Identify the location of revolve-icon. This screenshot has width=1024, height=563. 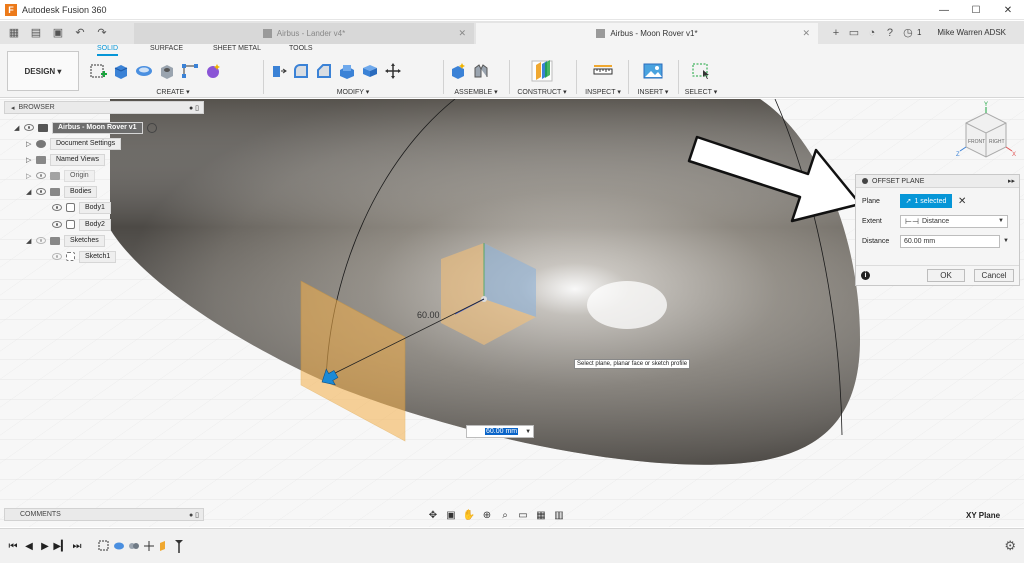
(144, 71).